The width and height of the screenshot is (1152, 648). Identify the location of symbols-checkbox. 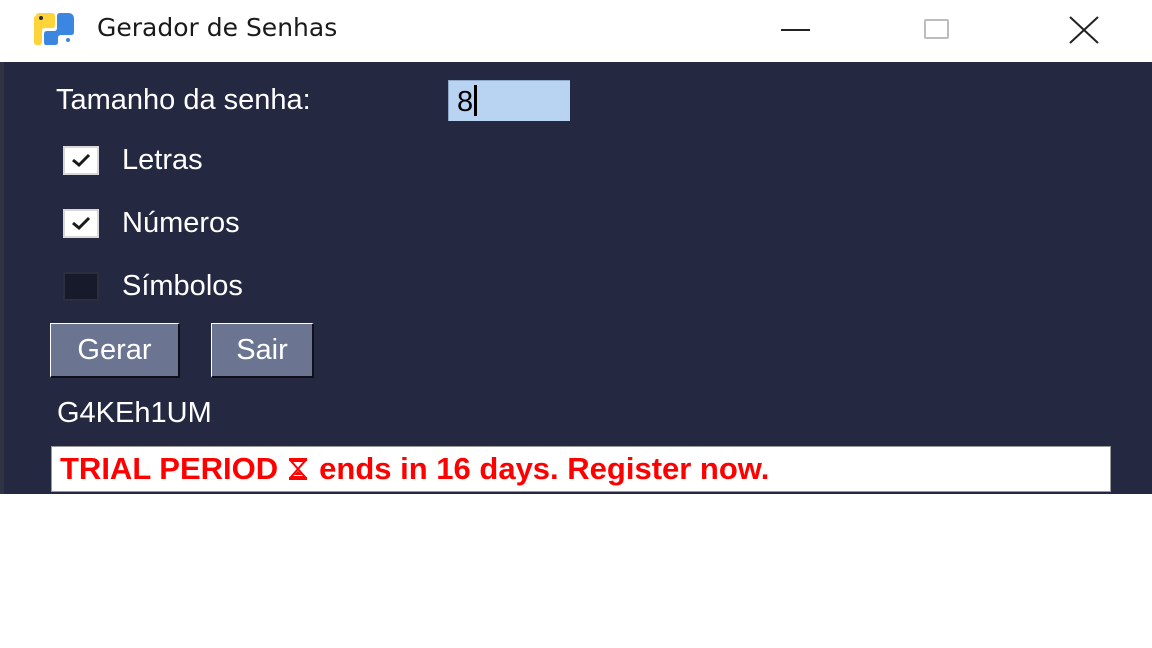
(81, 286).